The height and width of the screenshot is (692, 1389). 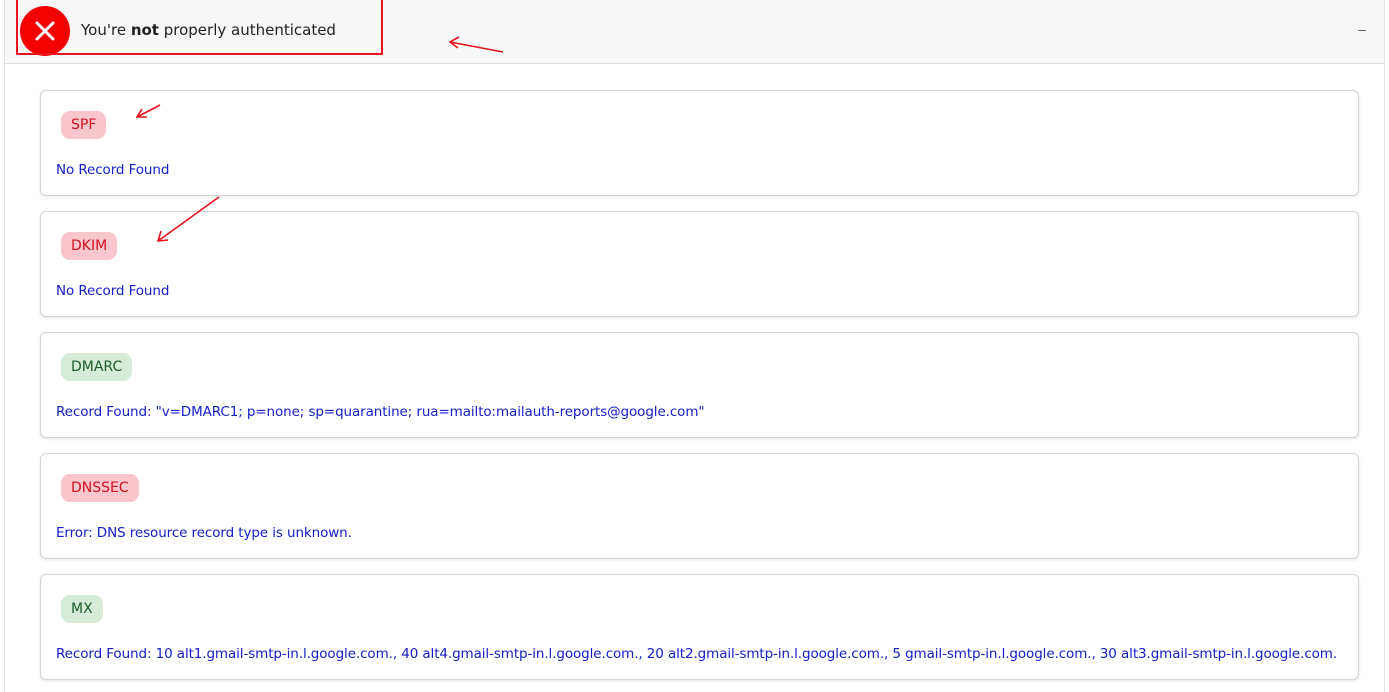 What do you see at coordinates (82, 609) in the screenshot?
I see `status-badge-mx: MX` at bounding box center [82, 609].